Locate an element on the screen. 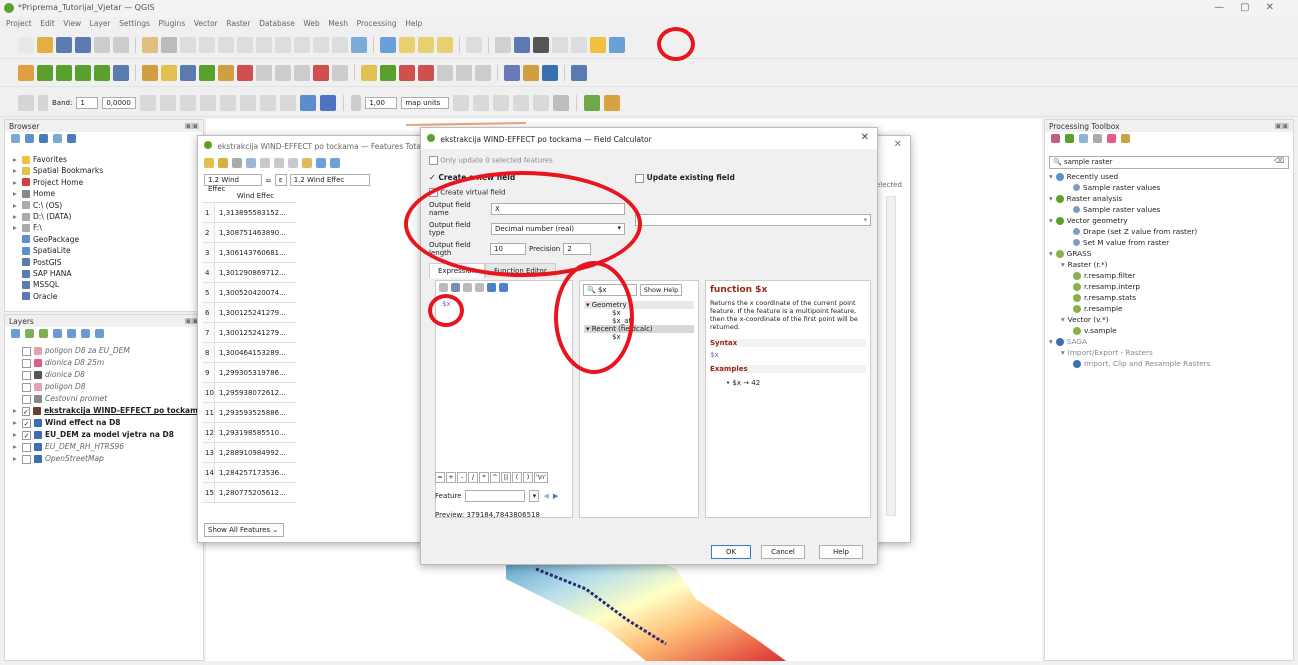  offset-icon is located at coordinates (248, 103).